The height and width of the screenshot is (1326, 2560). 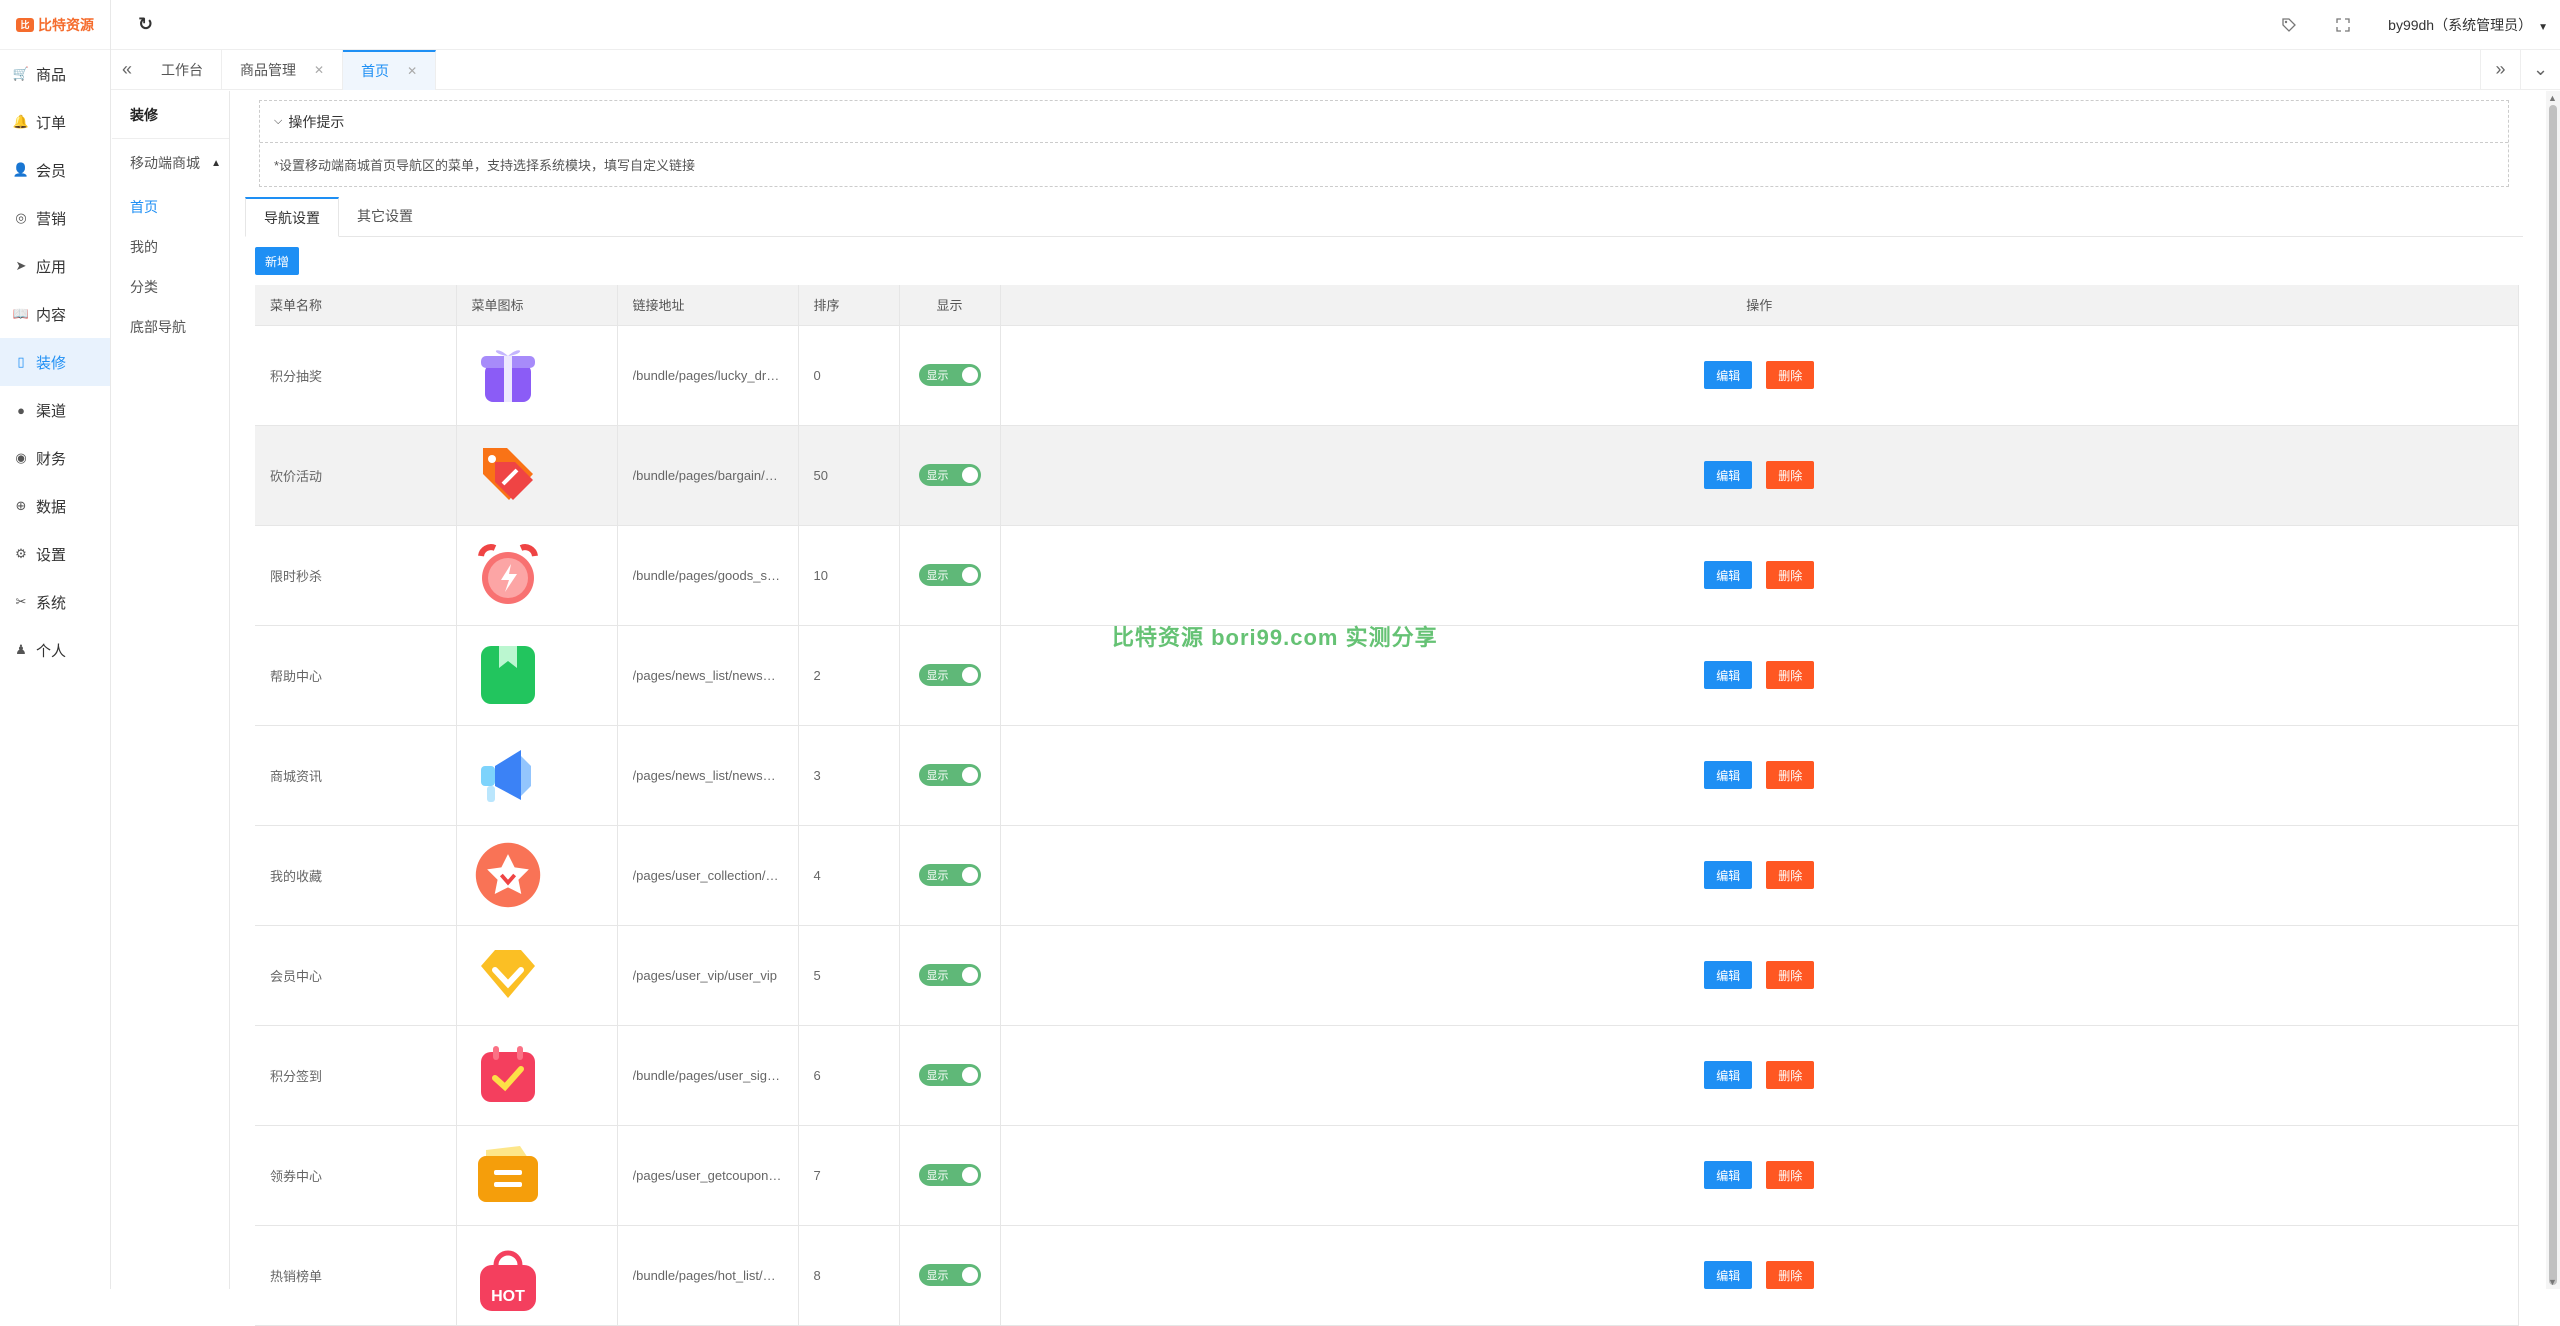 I want to click on cell-sort: 10, so click(x=848, y=575).